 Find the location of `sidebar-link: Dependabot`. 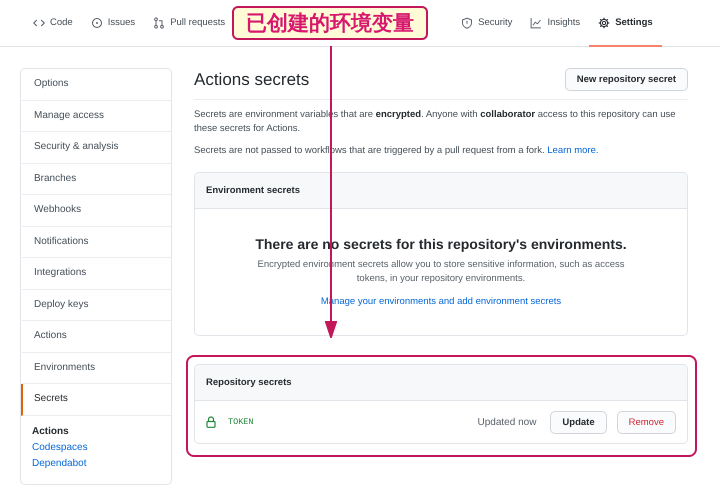

sidebar-link: Dependabot is located at coordinates (96, 463).